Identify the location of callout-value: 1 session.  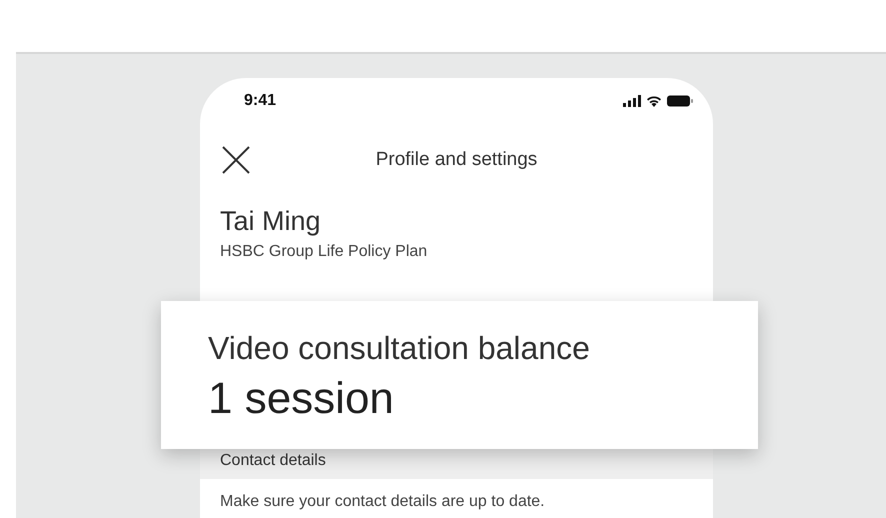
(301, 398).